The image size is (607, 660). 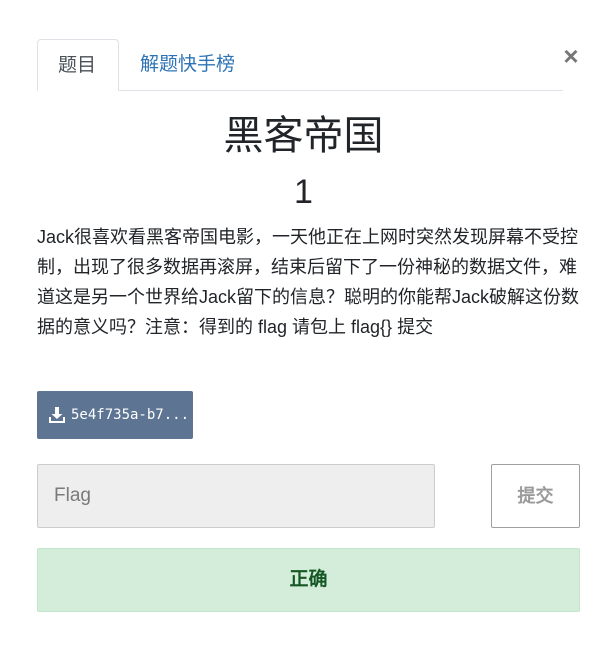 What do you see at coordinates (57, 415) in the screenshot?
I see `download-icon` at bounding box center [57, 415].